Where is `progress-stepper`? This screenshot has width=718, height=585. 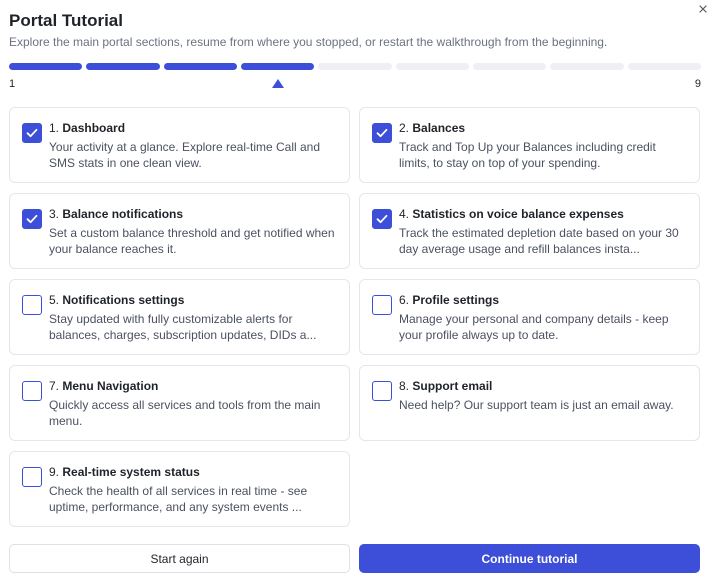 progress-stepper is located at coordinates (355, 67).